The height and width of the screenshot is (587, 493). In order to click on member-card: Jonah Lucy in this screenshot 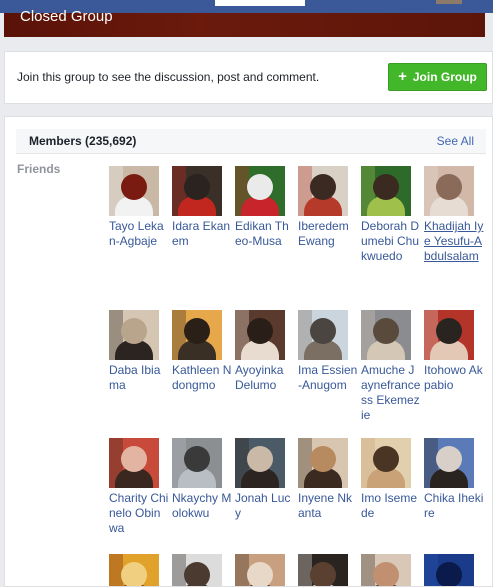, I will do `click(265, 479)`.